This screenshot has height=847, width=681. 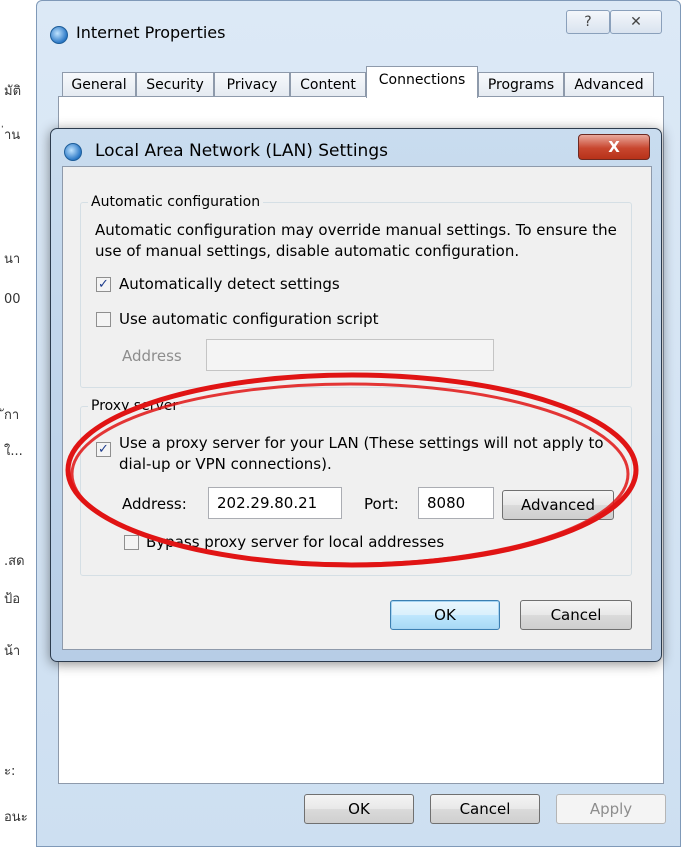 I want to click on window-close-button: ✕, so click(x=636, y=22).